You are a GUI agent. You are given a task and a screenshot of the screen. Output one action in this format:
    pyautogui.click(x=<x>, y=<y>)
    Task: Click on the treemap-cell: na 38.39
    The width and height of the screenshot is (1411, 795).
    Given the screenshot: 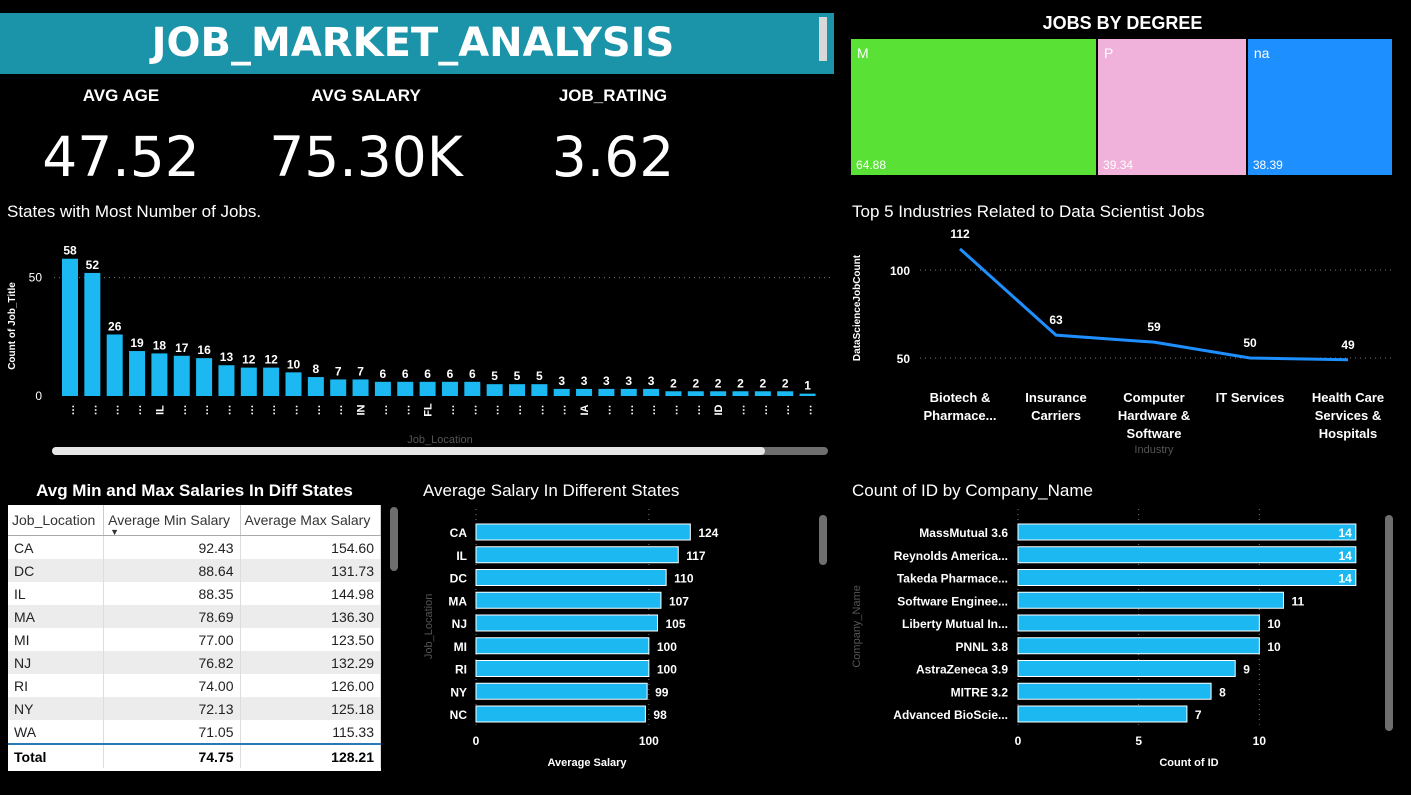 What is the action you would take?
    pyautogui.click(x=1319, y=107)
    